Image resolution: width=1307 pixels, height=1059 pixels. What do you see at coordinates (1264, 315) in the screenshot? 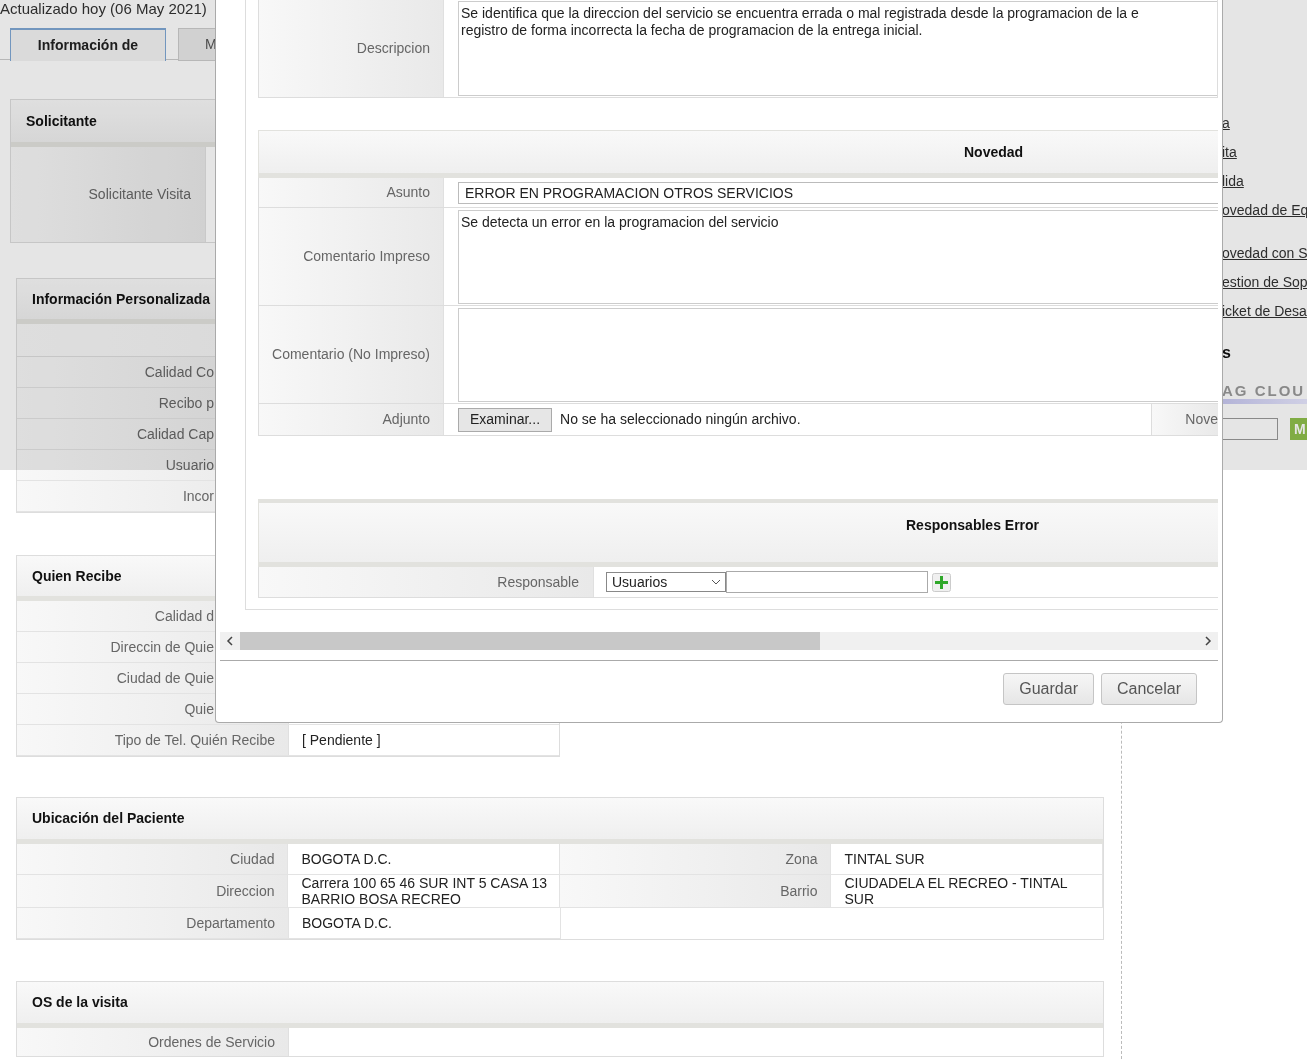
I see `sidebar-link: icket de Desa` at bounding box center [1264, 315].